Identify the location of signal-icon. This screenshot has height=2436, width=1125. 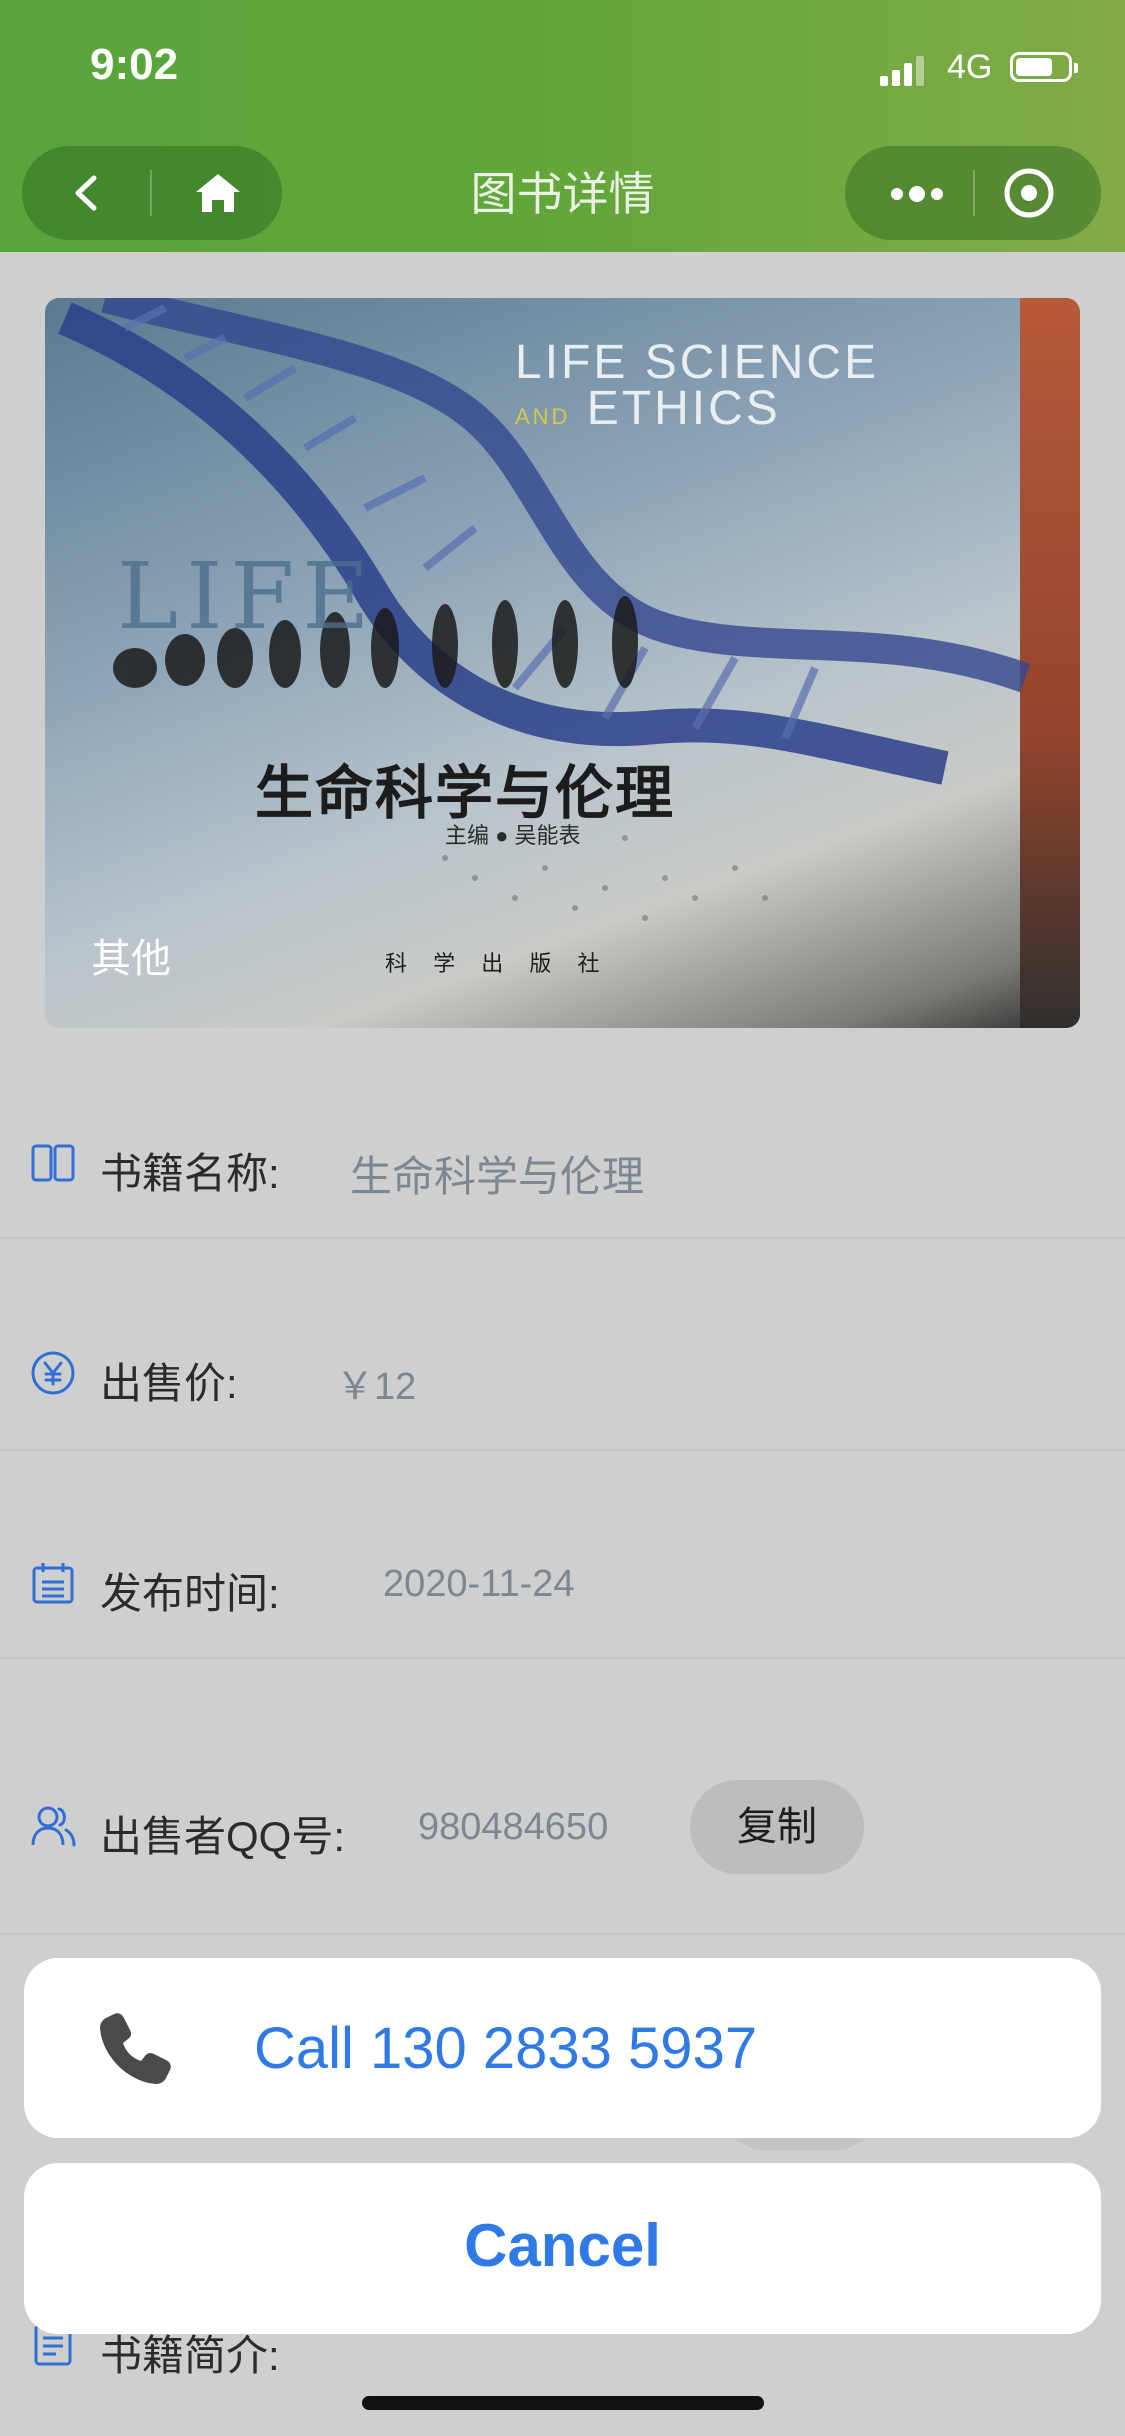
(905, 69).